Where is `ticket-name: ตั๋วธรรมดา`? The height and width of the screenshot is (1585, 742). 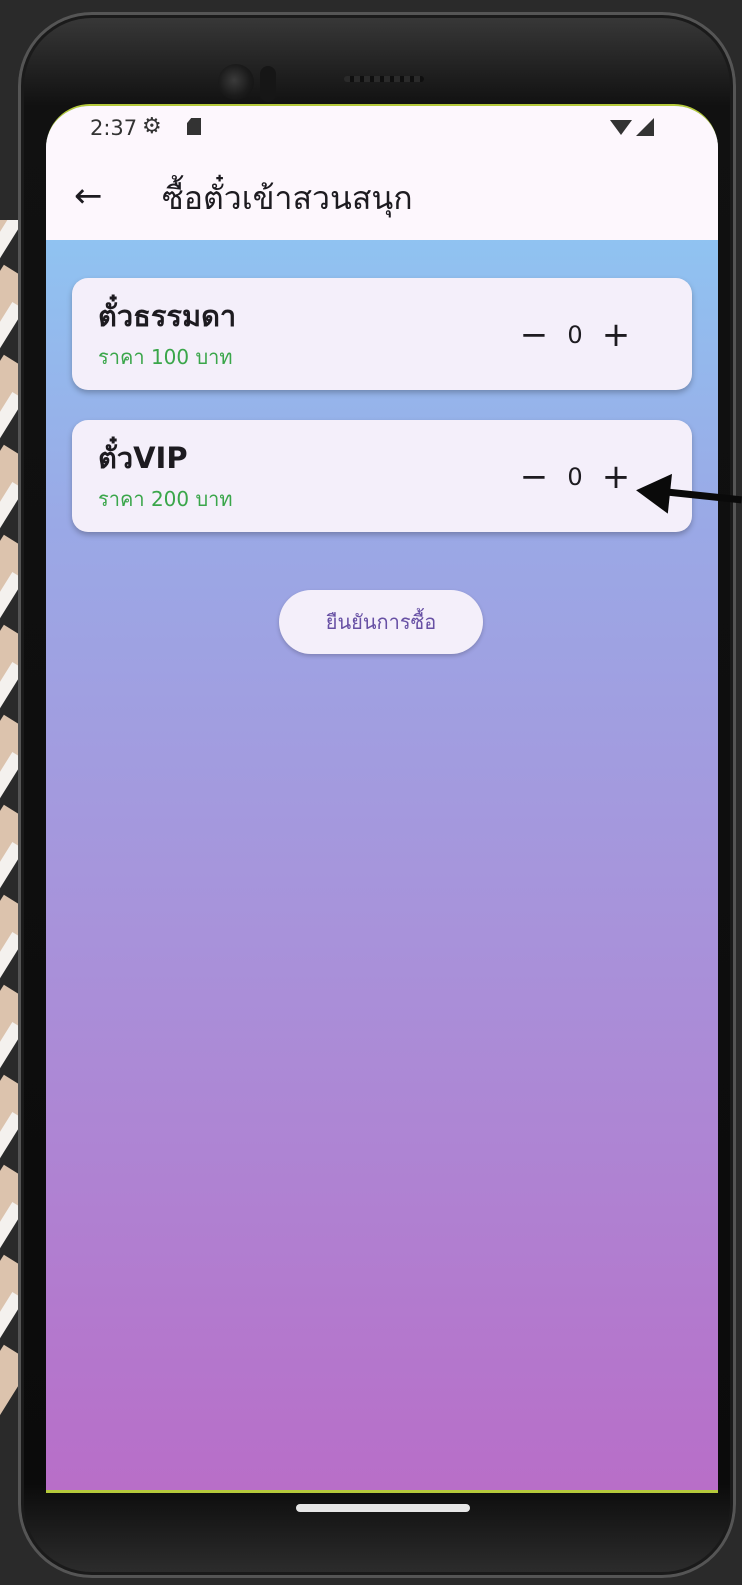
ticket-name: ตั๋วธรรมดา is located at coordinates (167, 316).